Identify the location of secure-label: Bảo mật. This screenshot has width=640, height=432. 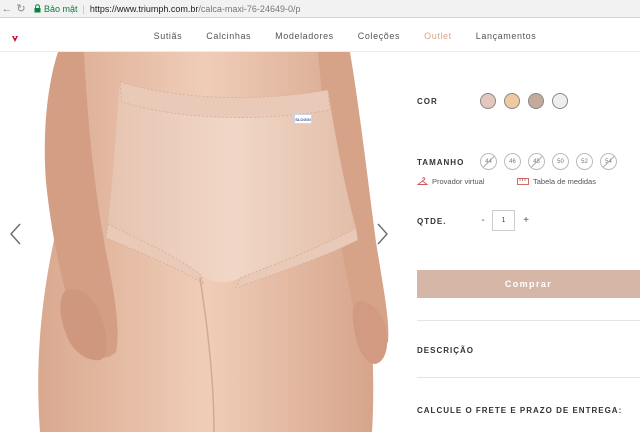
(61, 8).